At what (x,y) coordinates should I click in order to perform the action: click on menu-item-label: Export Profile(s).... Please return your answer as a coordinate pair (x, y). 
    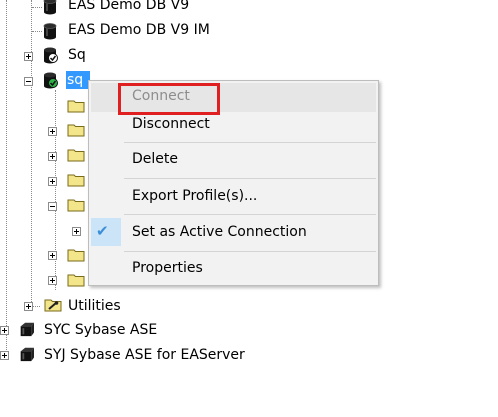
    Looking at the image, I should click on (195, 196).